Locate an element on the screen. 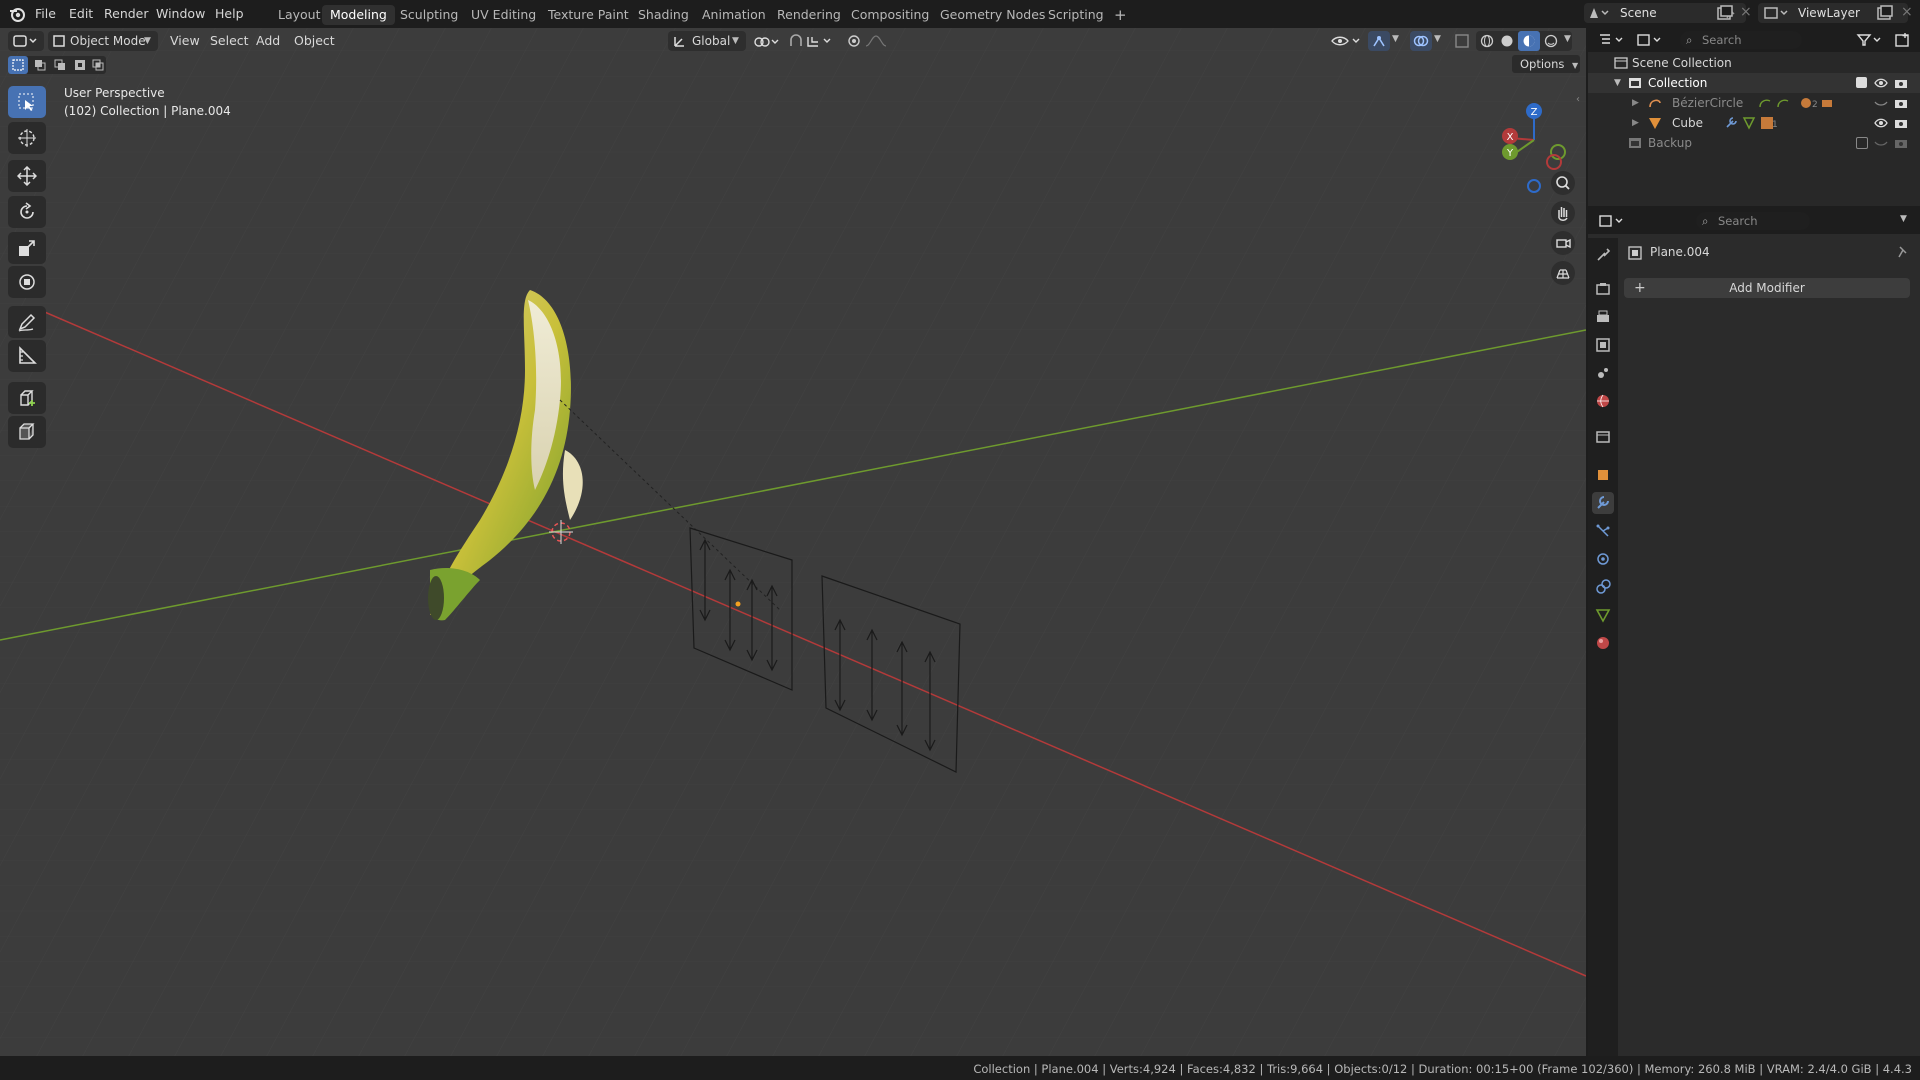 The image size is (1920, 1080). add-modifier-button: + Add Modifier is located at coordinates (1767, 288).